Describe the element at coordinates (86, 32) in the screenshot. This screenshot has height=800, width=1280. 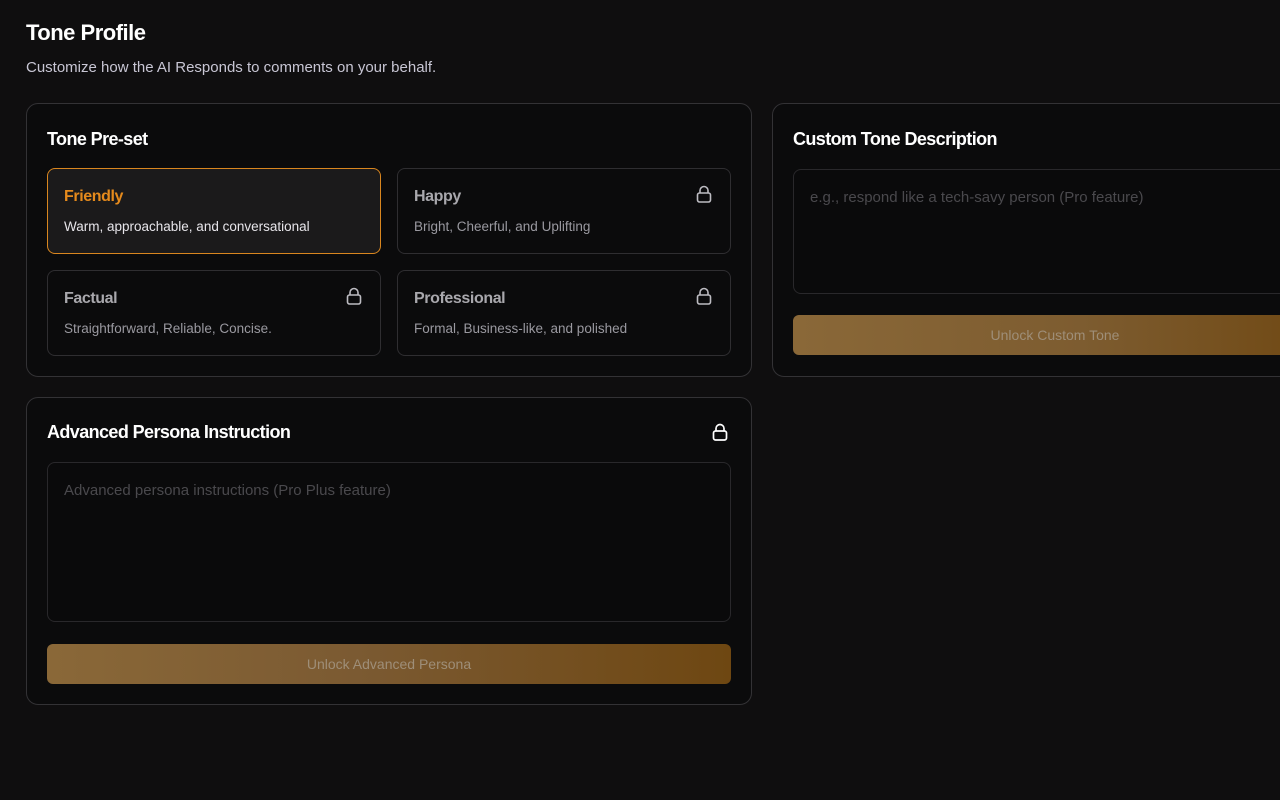
I see `page-title: Tone Profile` at that location.